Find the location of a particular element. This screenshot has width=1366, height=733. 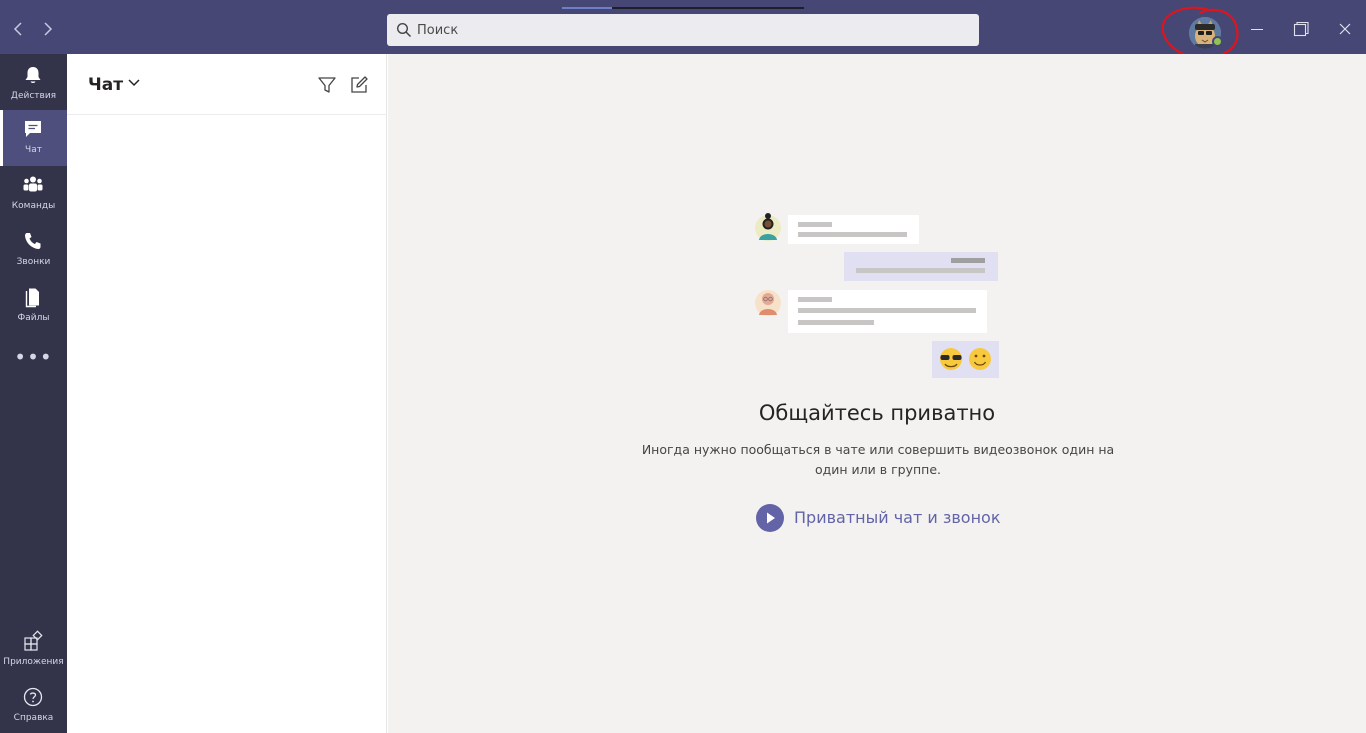

bell-icon is located at coordinates (33, 75).